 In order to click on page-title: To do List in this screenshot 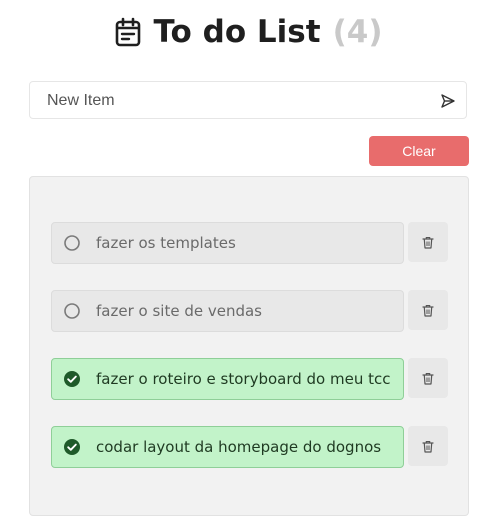, I will do `click(237, 32)`.